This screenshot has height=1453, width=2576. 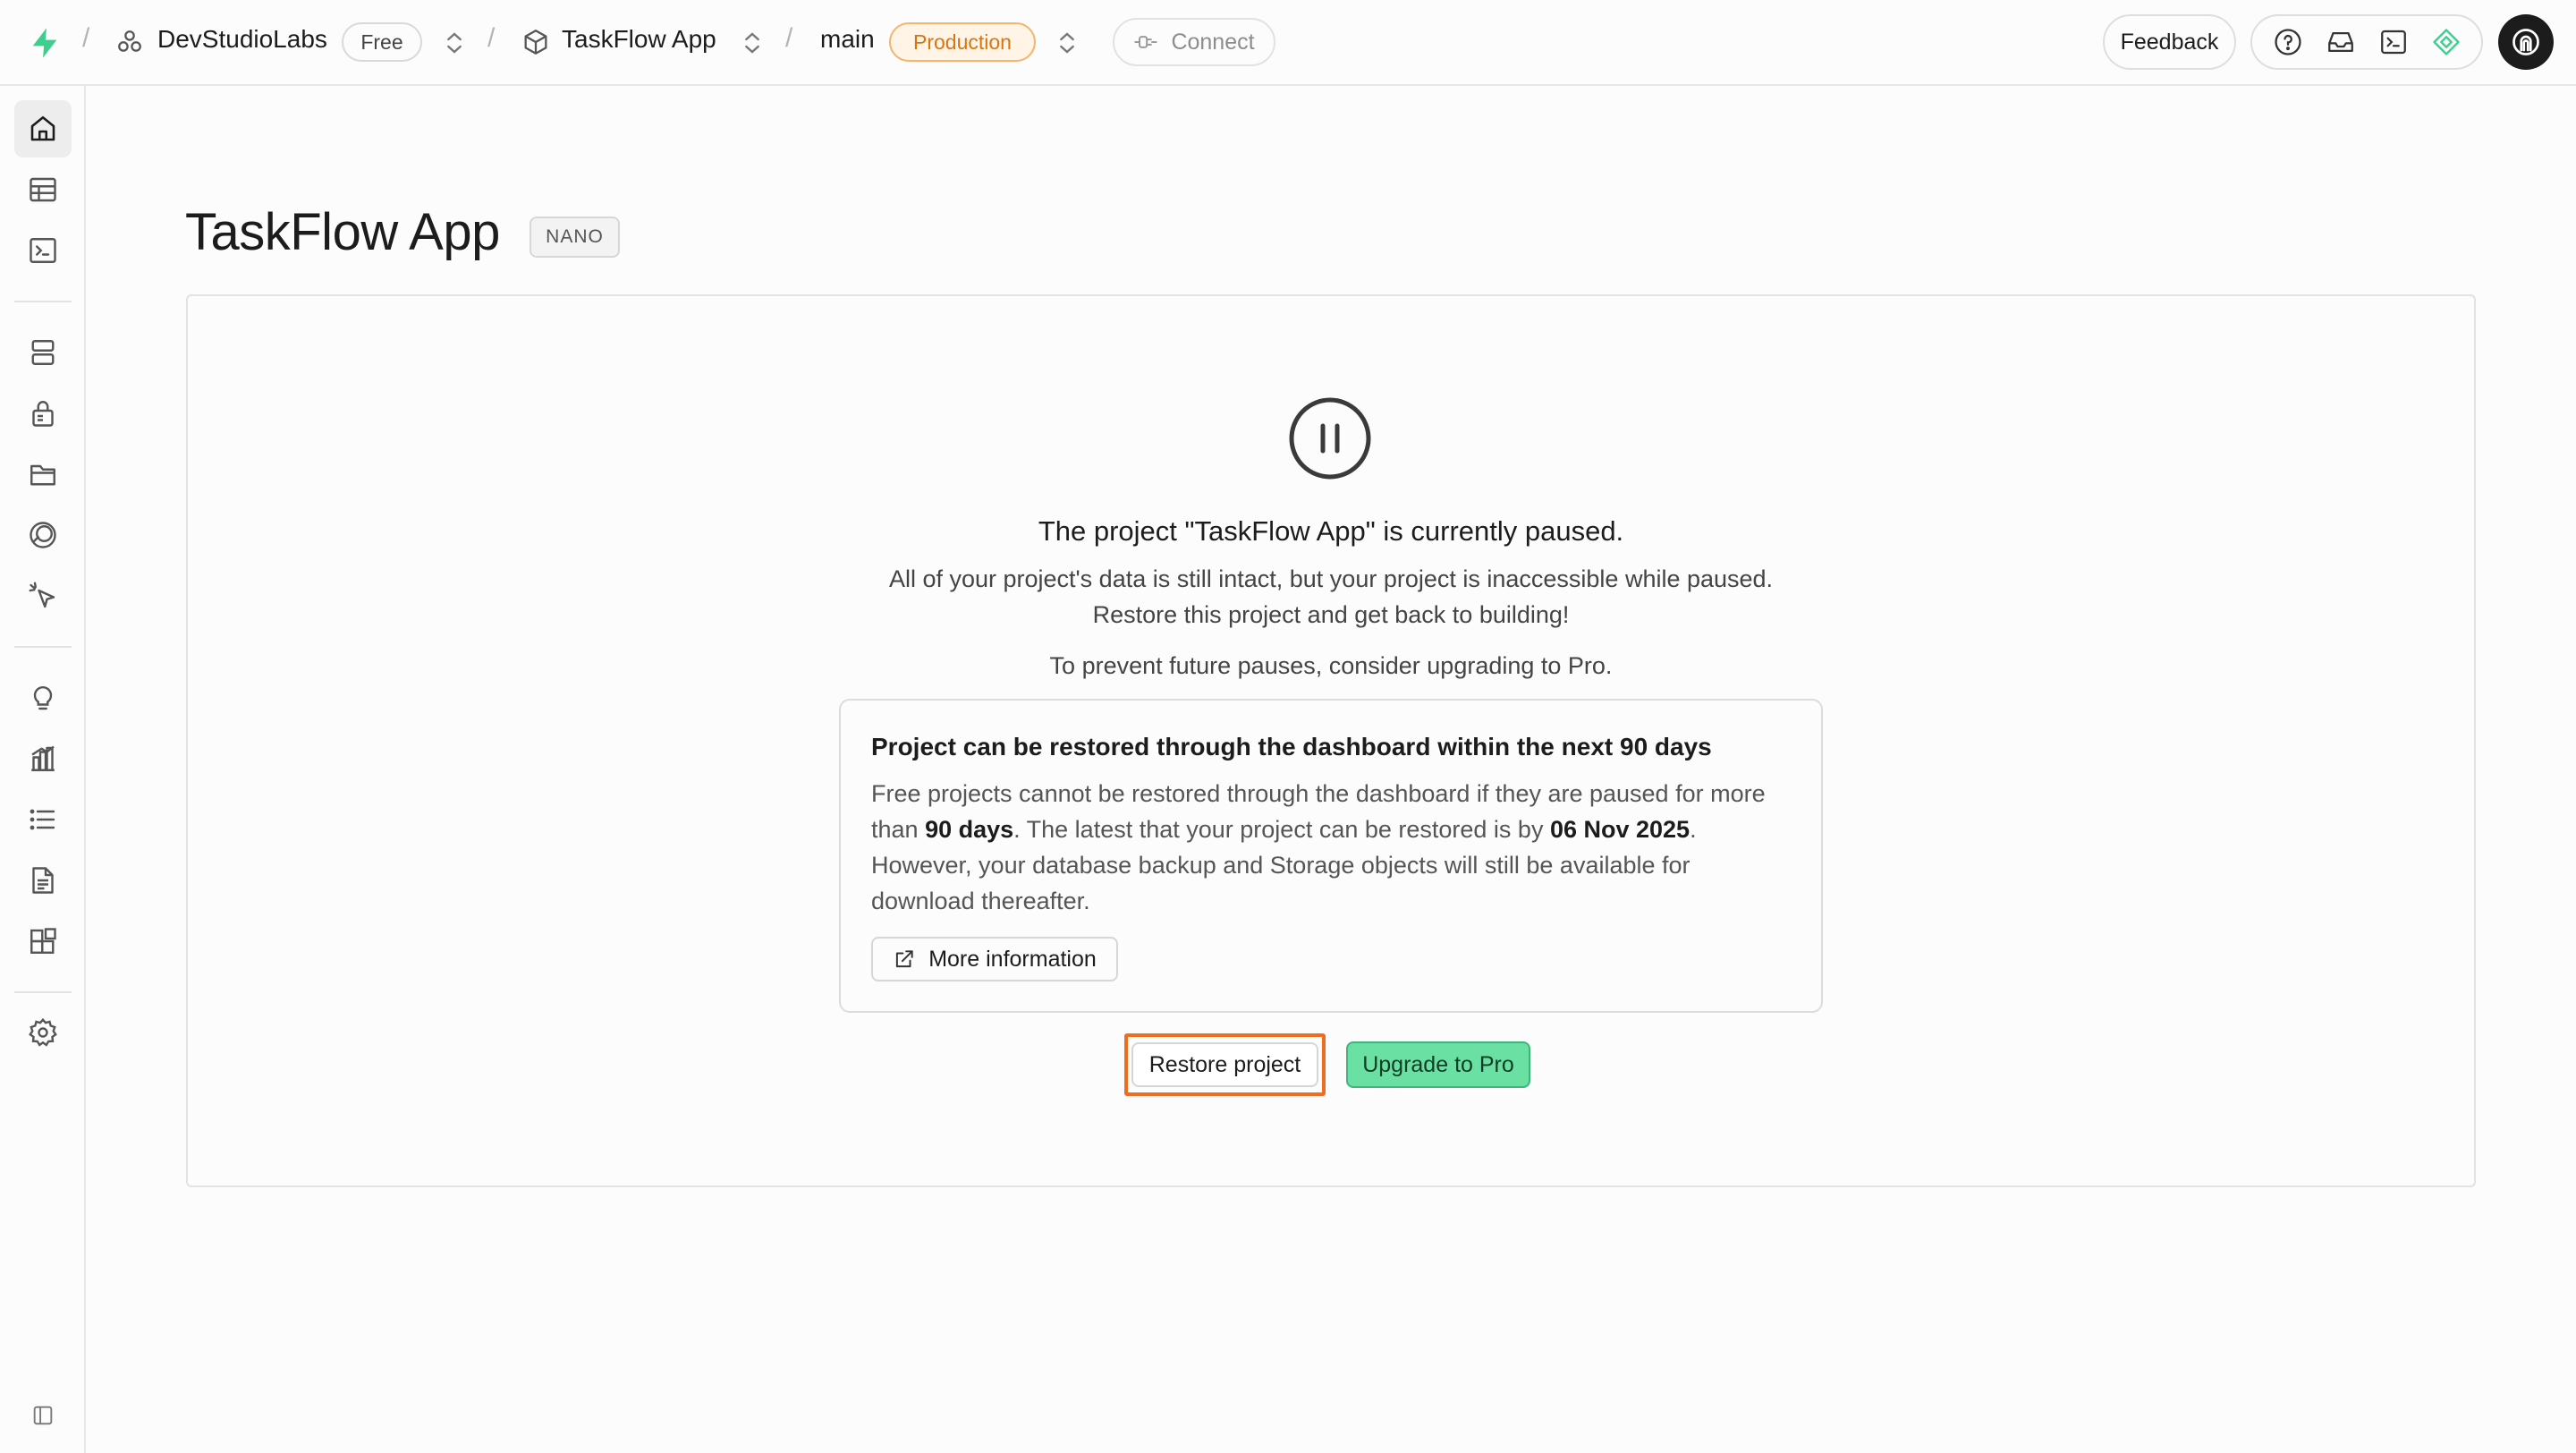 What do you see at coordinates (2288, 42) in the screenshot?
I see `help-icon` at bounding box center [2288, 42].